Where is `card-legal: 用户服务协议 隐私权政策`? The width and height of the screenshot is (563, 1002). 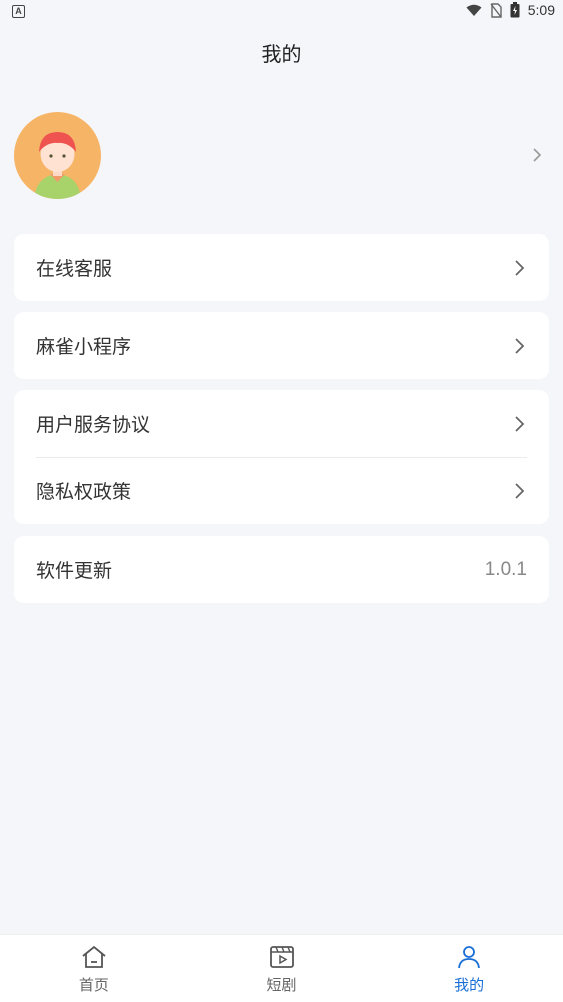
card-legal: 用户服务协议 隐私权政策 is located at coordinates (281, 457).